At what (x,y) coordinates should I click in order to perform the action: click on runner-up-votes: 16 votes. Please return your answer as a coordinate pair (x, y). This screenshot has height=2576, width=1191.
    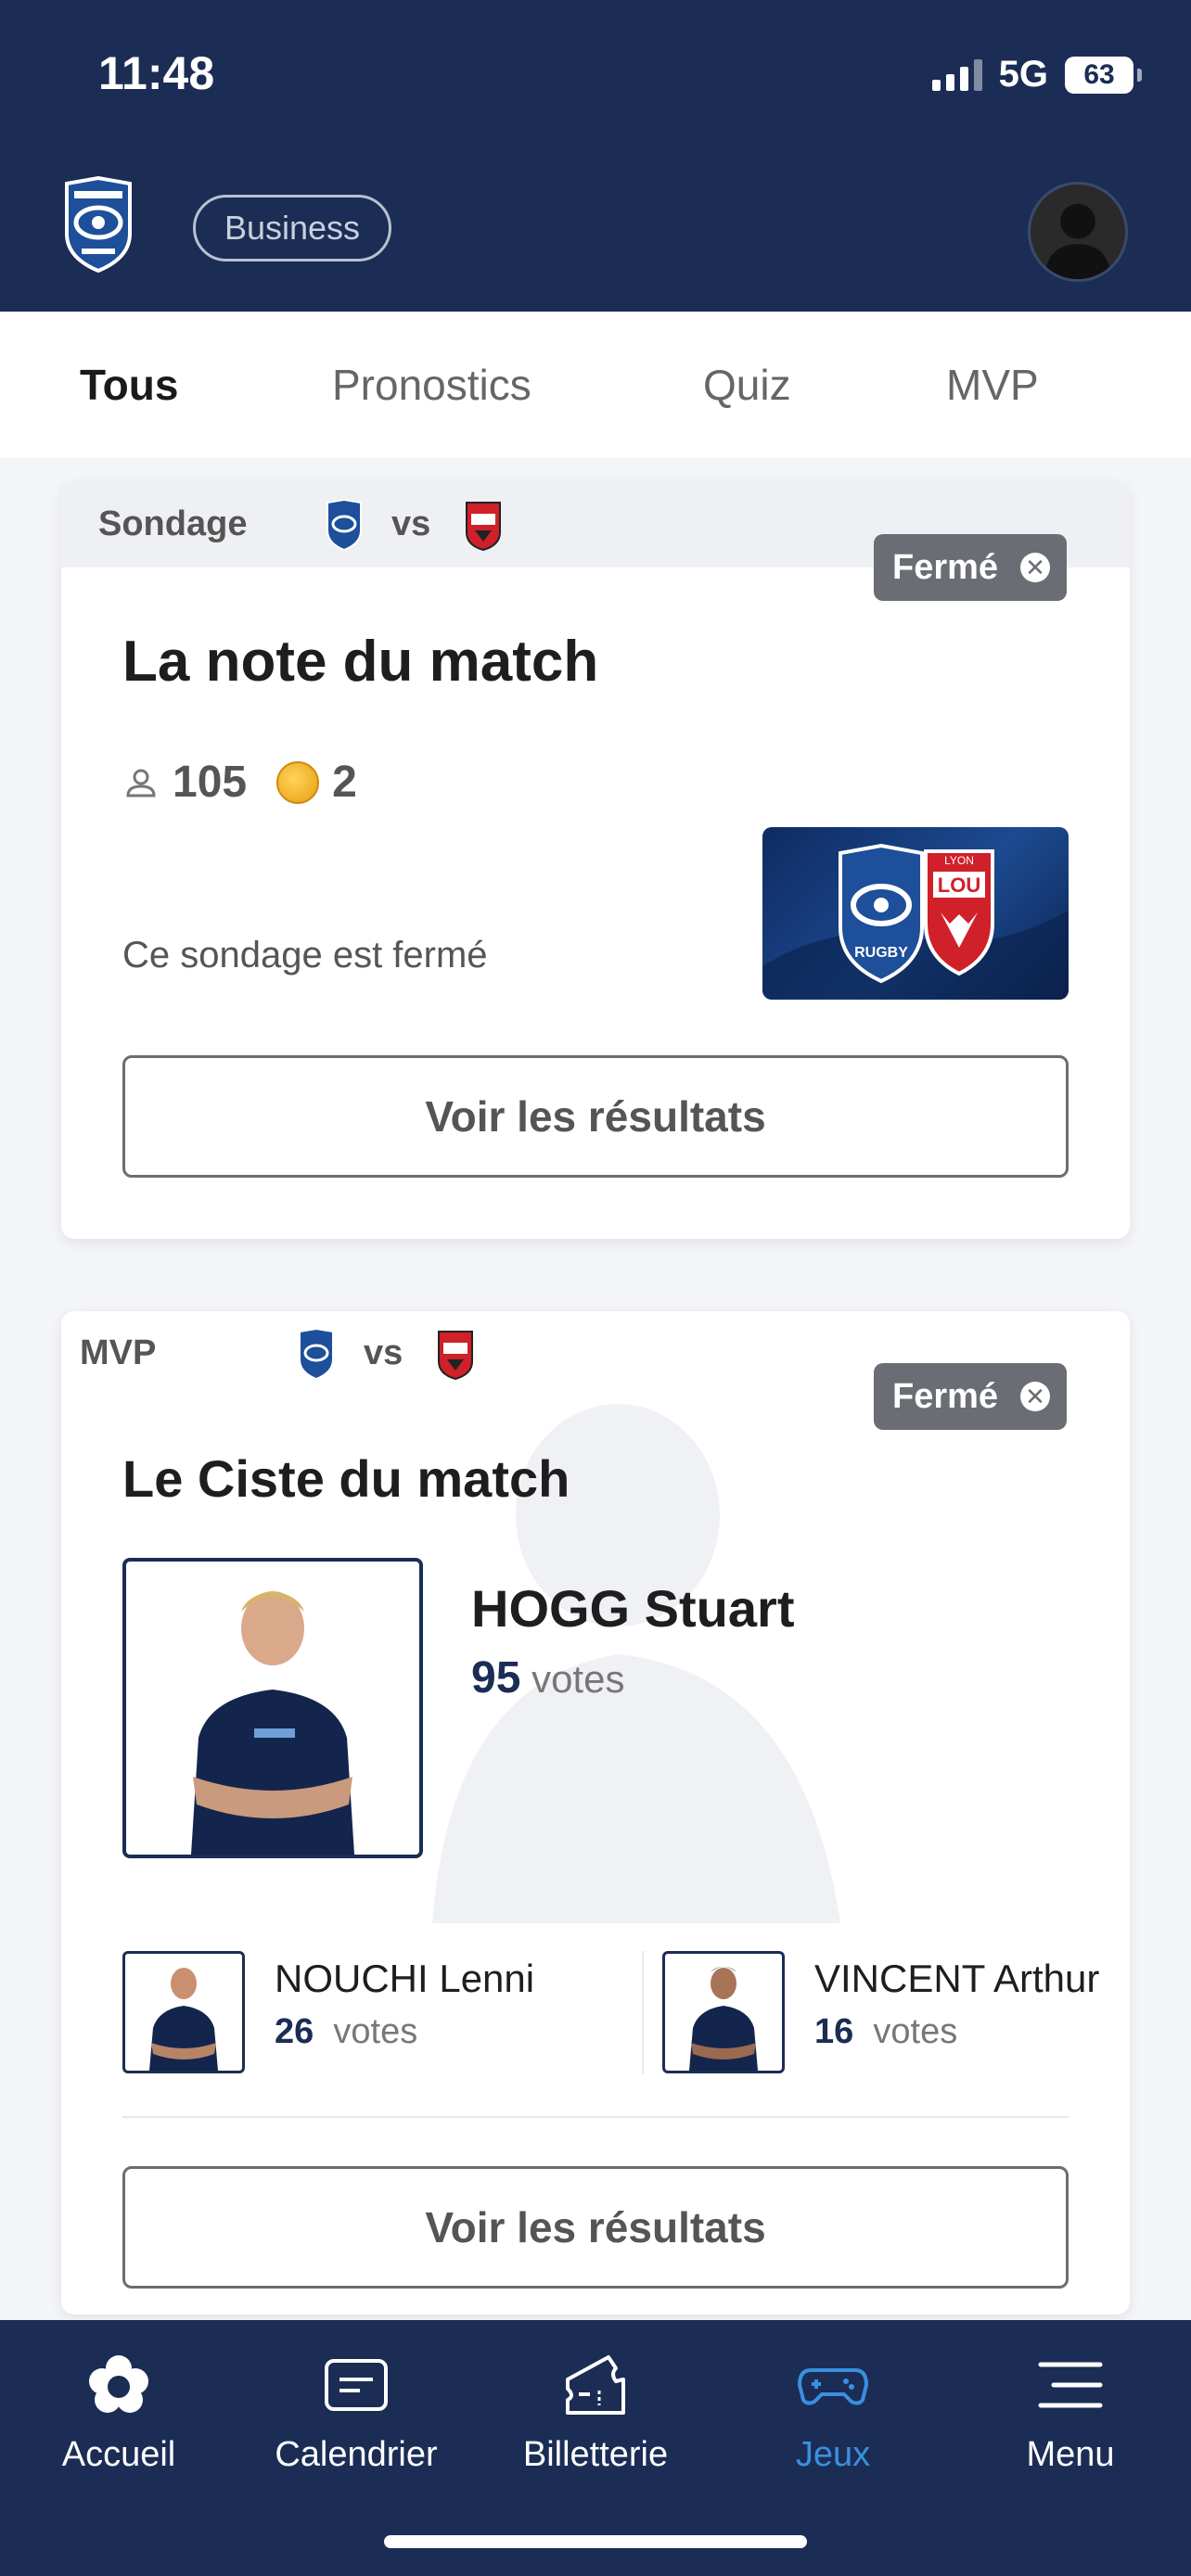
    Looking at the image, I should click on (885, 2032).